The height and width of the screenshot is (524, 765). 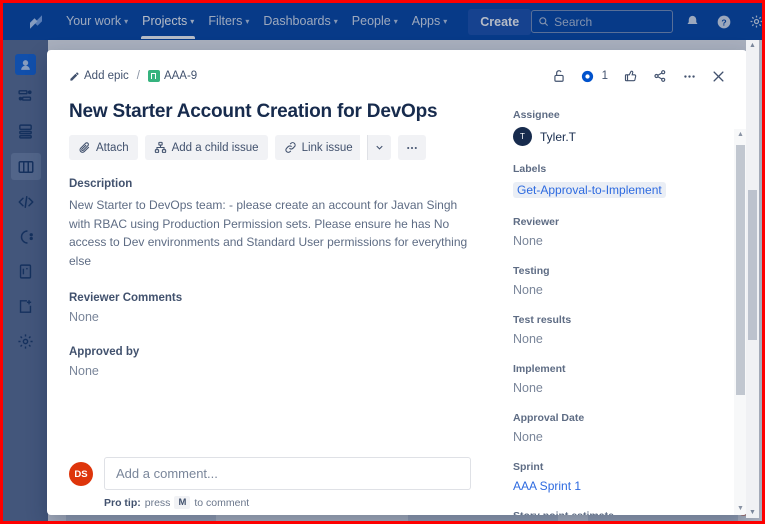 I want to click on breadcrumb-issue-key: AAA-9, so click(x=172, y=76).